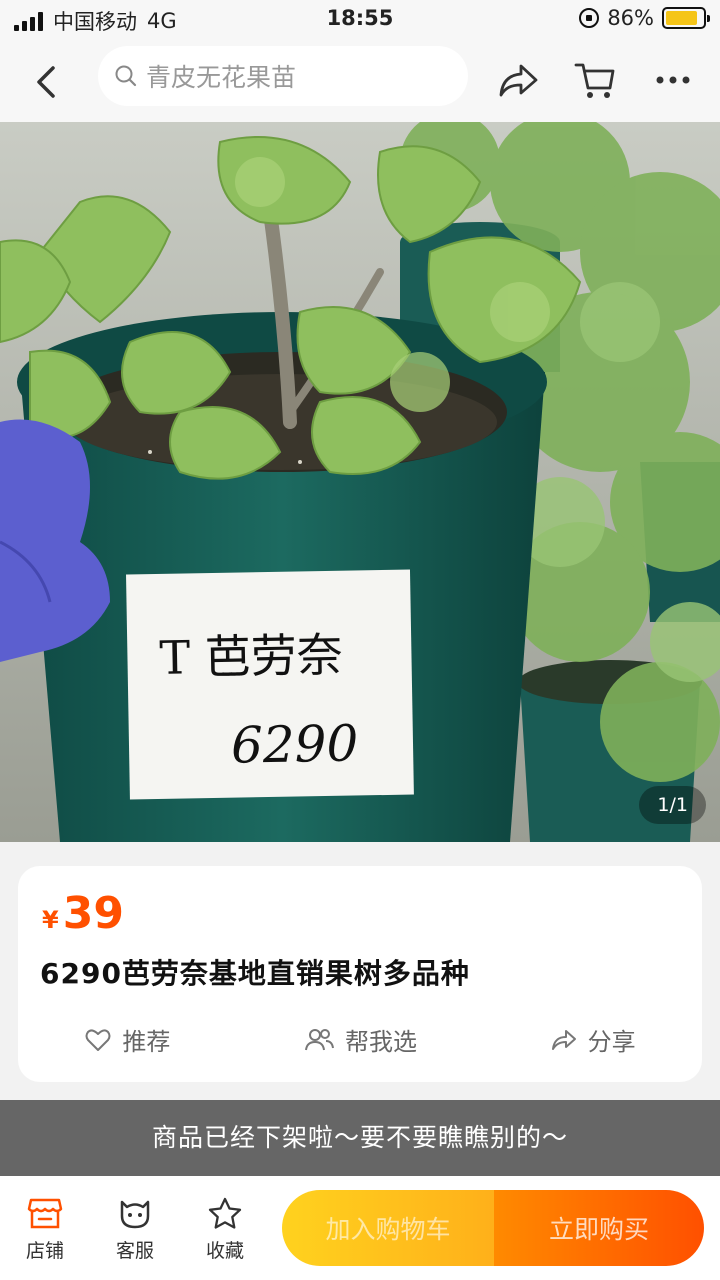  What do you see at coordinates (146, 1042) in the screenshot?
I see `recommend-label: 推荐` at bounding box center [146, 1042].